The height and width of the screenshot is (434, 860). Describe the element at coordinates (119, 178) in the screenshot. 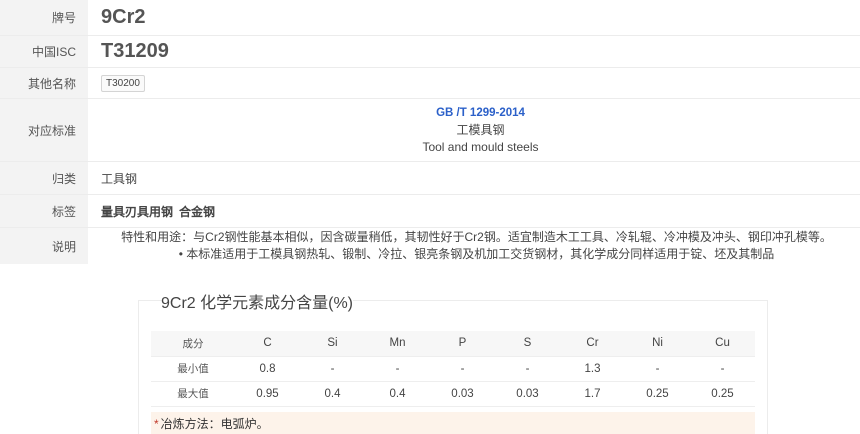

I see `category-value: 工具钢` at that location.